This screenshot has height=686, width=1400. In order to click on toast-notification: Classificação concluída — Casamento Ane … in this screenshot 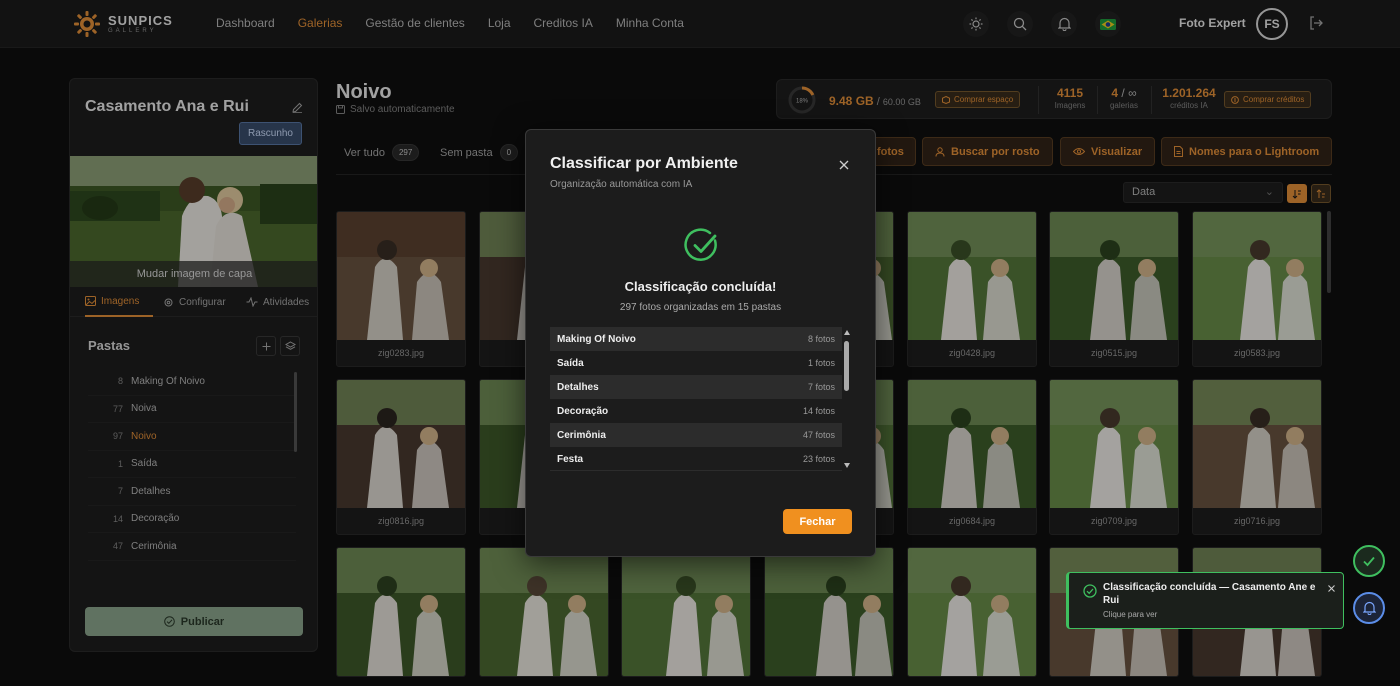, I will do `click(1205, 600)`.